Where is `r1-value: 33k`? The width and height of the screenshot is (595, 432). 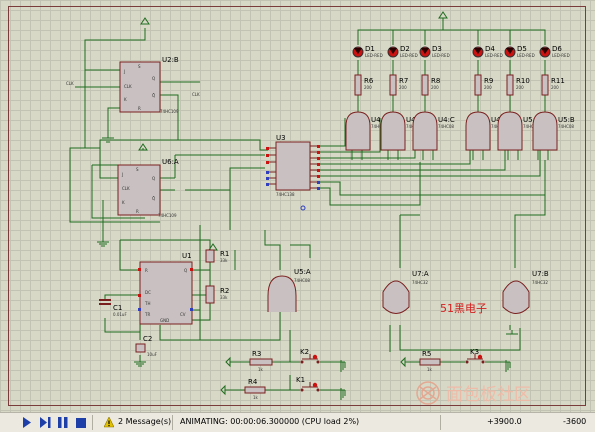
r1-value: 33k is located at coordinates (224, 260).